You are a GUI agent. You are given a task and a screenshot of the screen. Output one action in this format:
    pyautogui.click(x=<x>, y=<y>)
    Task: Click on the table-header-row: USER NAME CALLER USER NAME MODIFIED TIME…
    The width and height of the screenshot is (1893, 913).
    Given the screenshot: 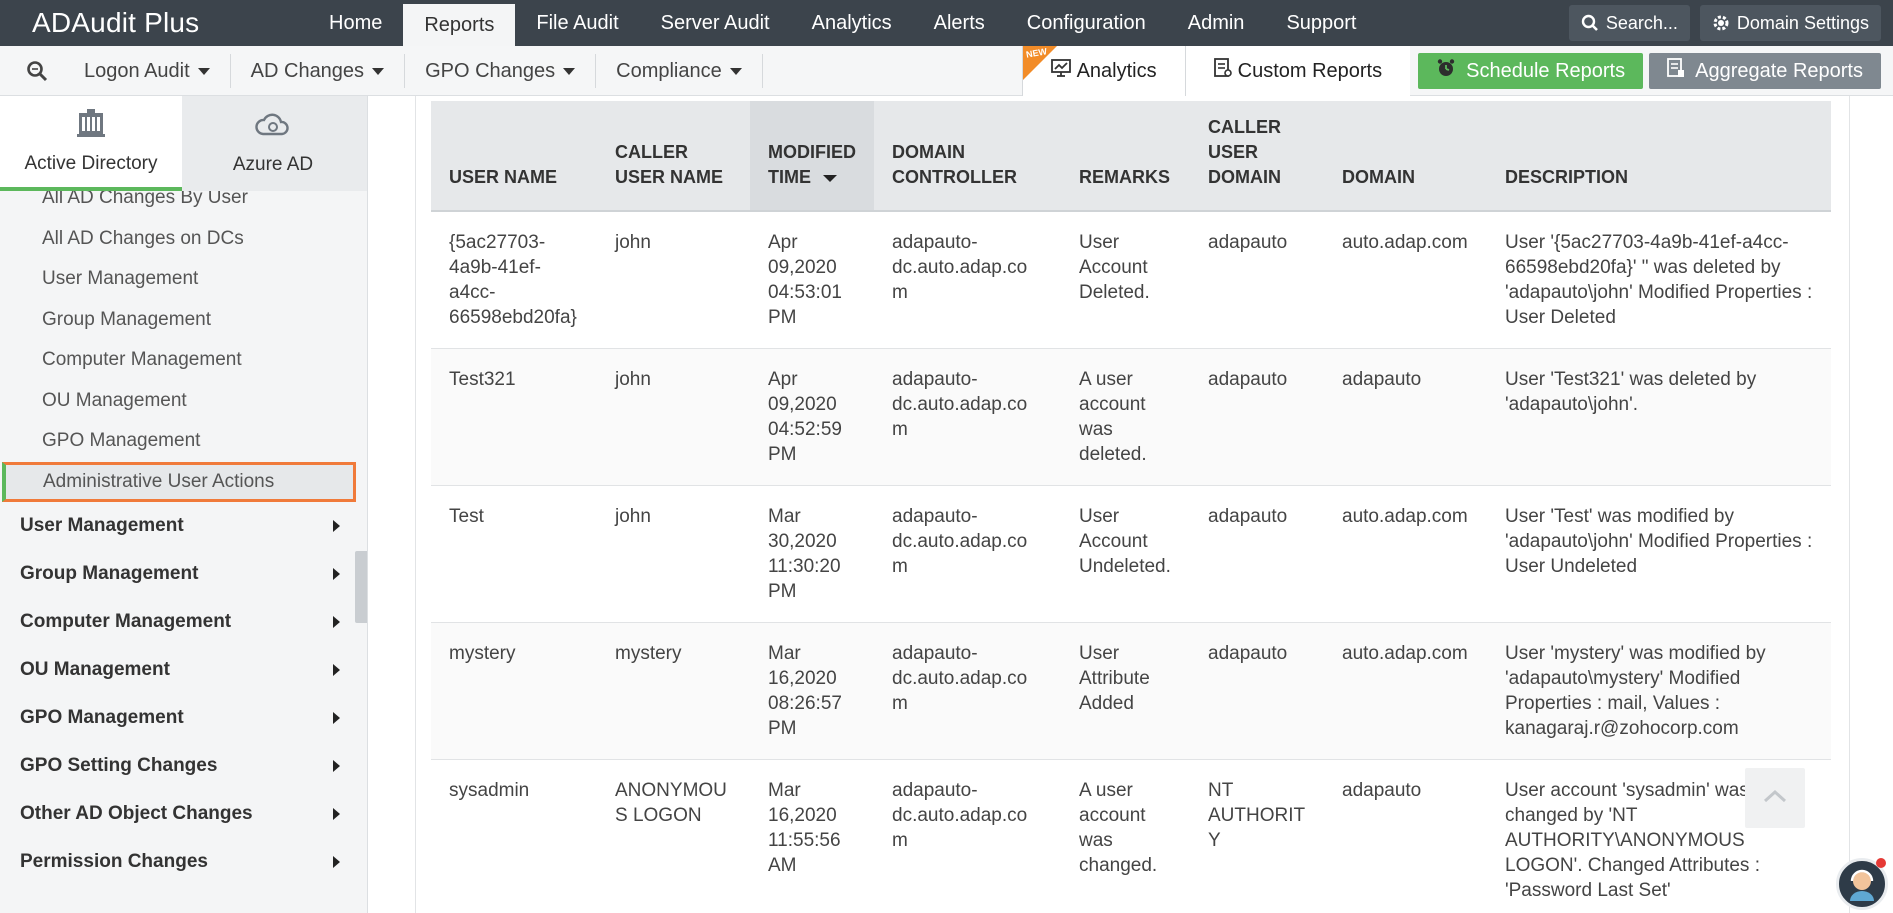 What is the action you would take?
    pyautogui.click(x=1131, y=156)
    